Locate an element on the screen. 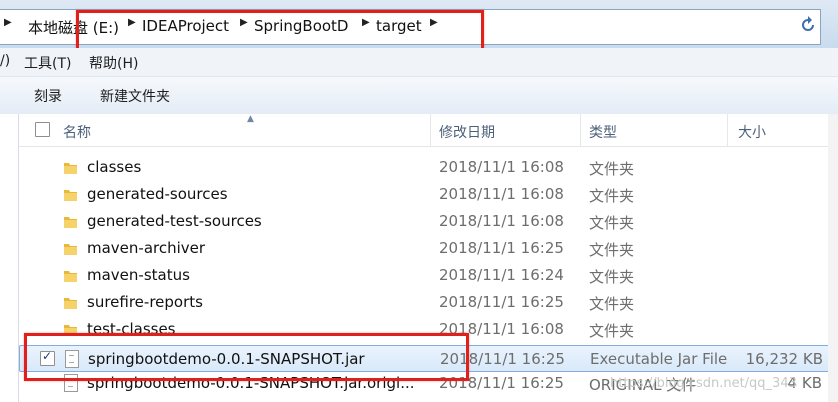  column-header: ▲ 名称 修改日期 类型 大小 is located at coordinates (428, 130).